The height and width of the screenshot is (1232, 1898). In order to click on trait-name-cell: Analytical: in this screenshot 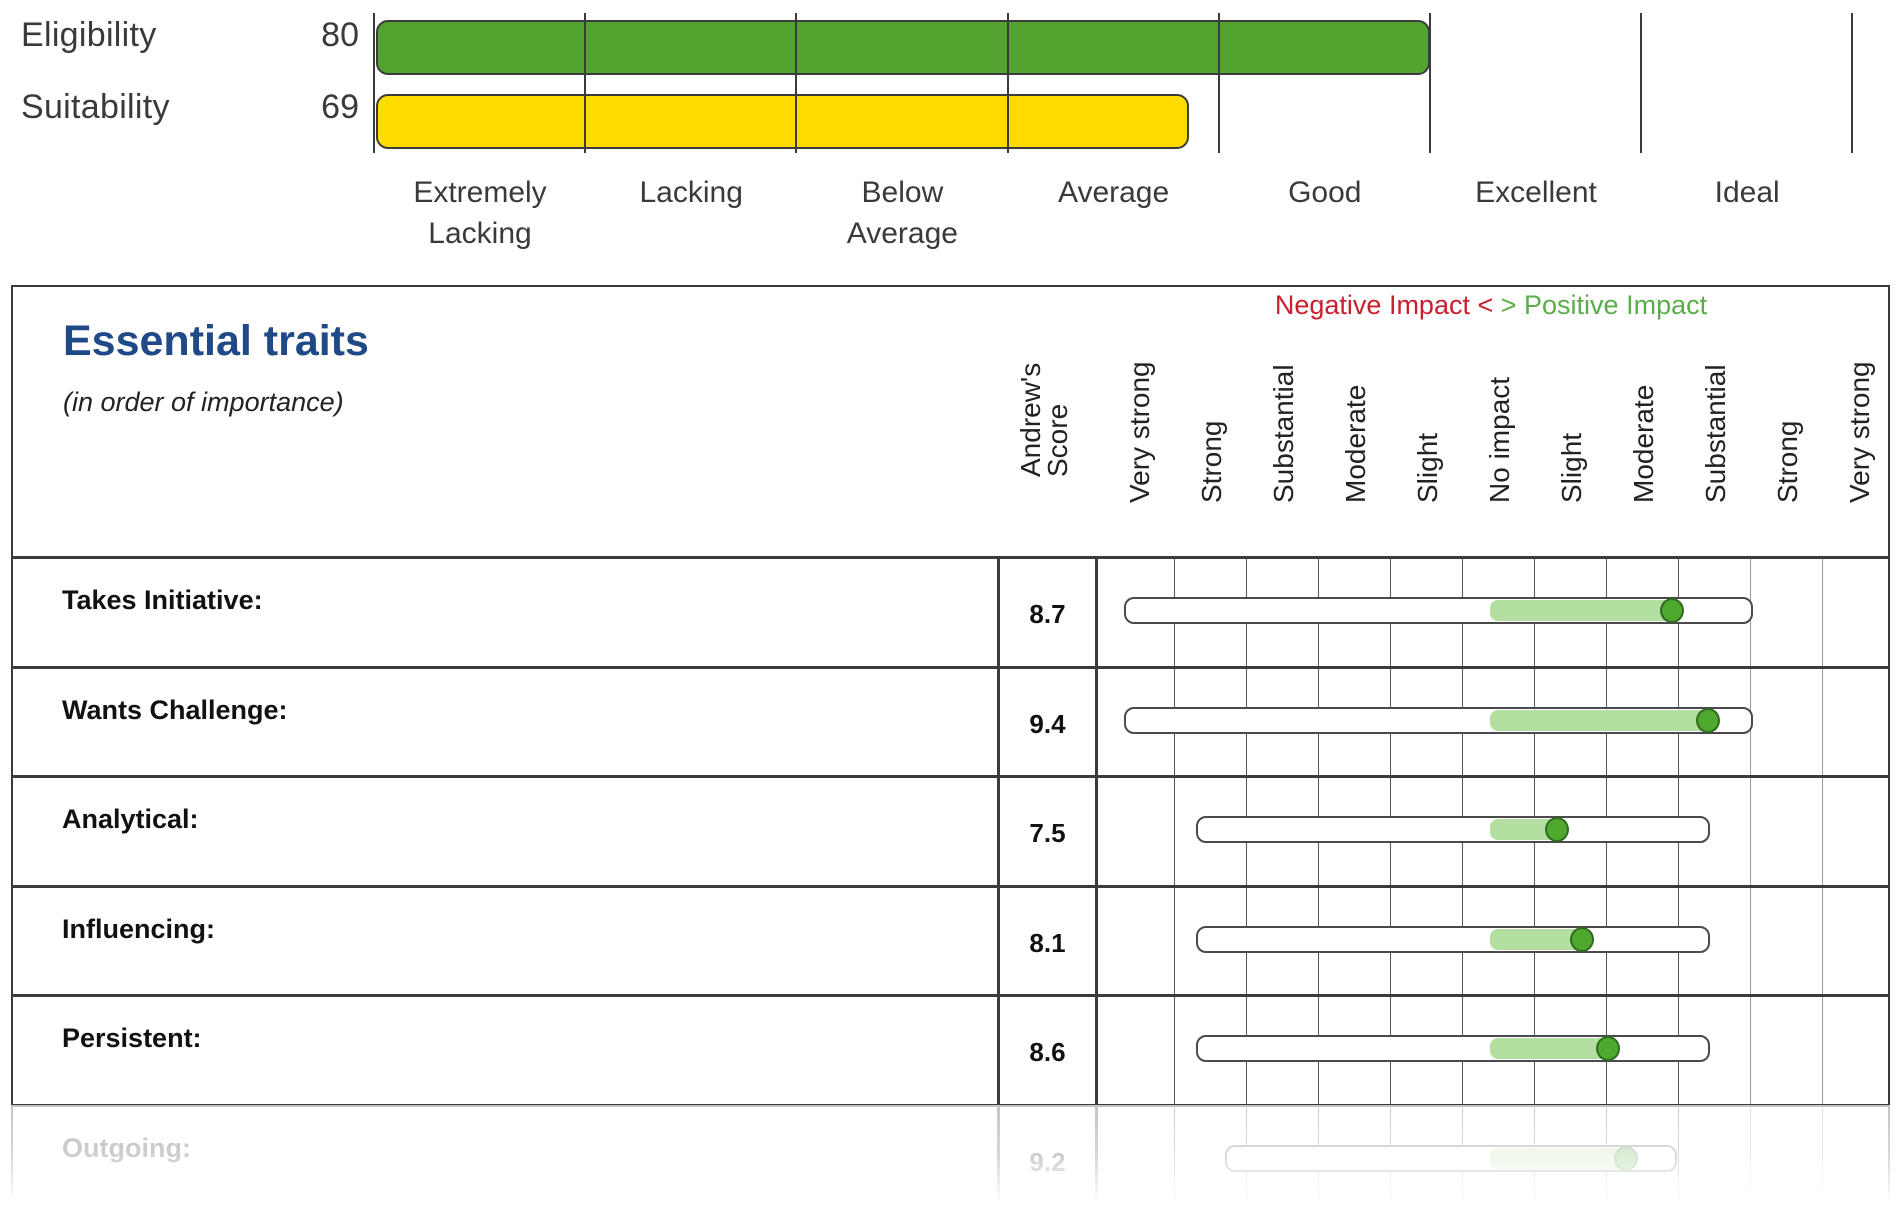, I will do `click(505, 831)`.